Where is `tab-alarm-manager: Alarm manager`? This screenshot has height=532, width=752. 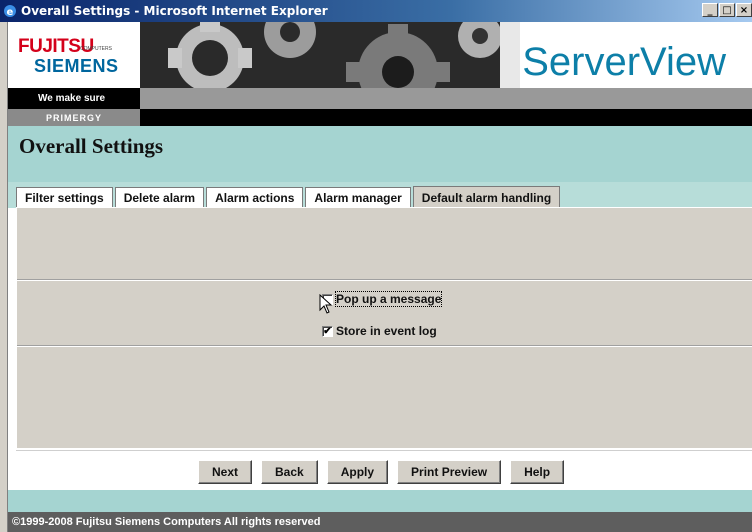
tab-alarm-manager: Alarm manager is located at coordinates (358, 197).